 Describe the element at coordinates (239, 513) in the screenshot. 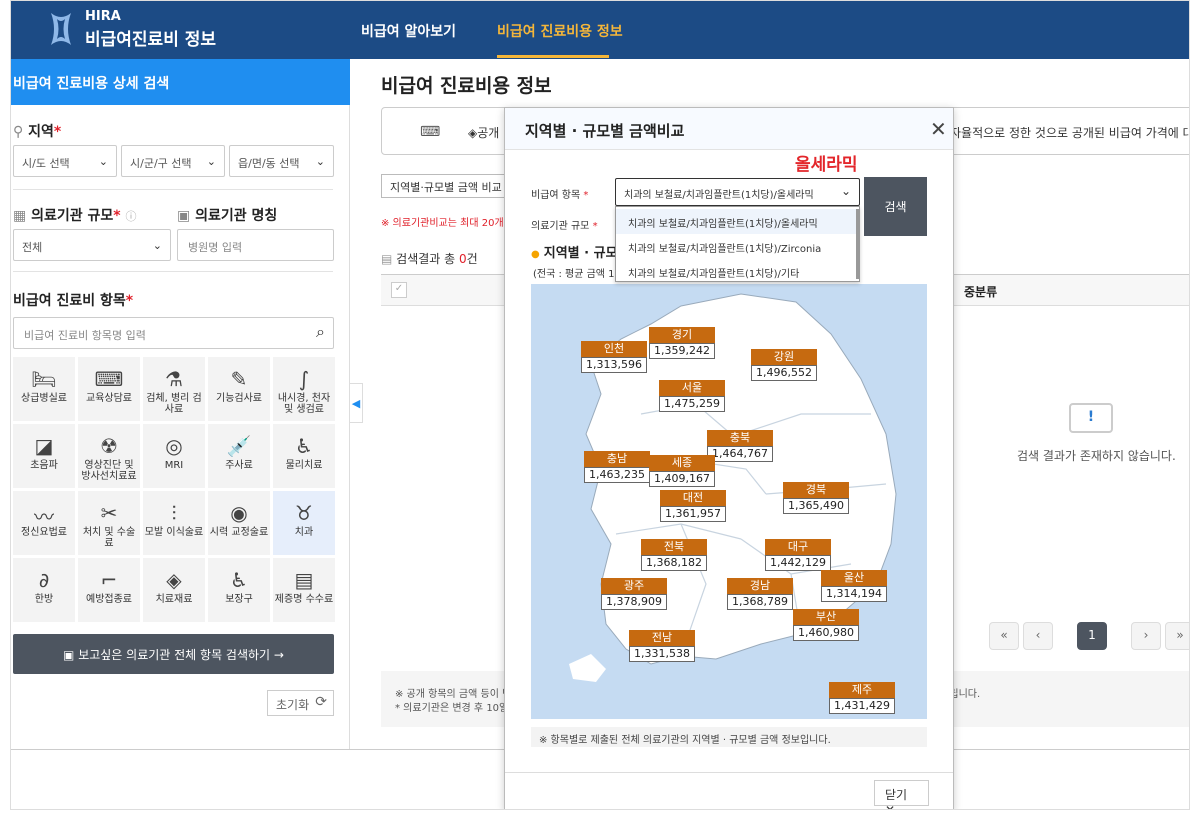

I see `eye-icon: ◉` at that location.